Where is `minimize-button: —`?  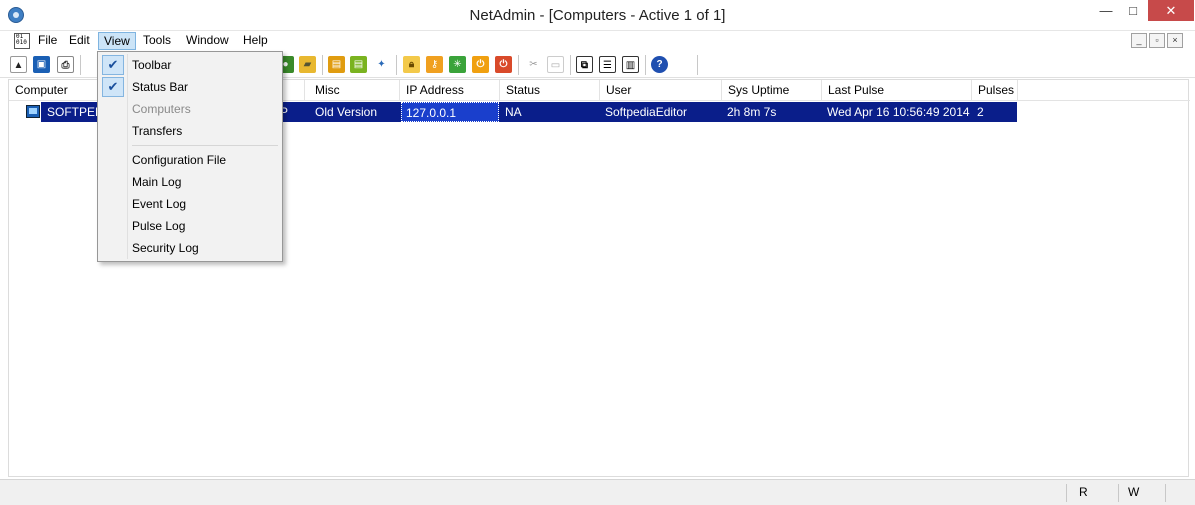 minimize-button: — is located at coordinates (1106, 10).